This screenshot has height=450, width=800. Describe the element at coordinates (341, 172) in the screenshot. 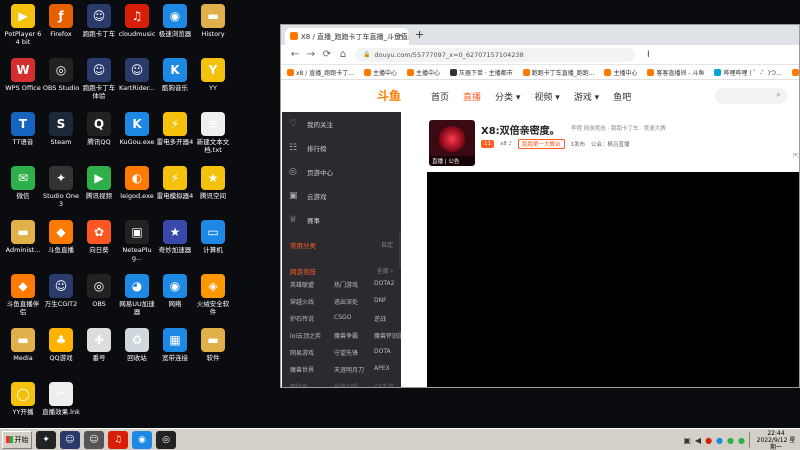

I see `sidebar-item: ◎ 页游中心` at that location.